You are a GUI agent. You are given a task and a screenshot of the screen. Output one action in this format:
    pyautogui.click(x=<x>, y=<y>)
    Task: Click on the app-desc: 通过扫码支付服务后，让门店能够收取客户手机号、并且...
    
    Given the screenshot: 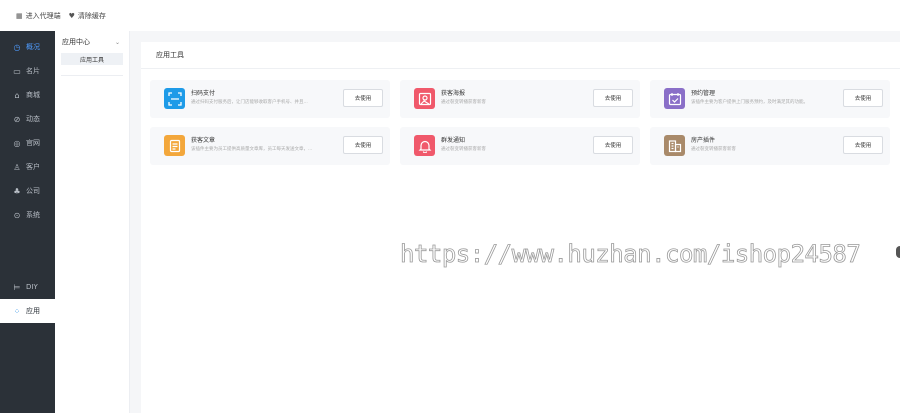 What is the action you would take?
    pyautogui.click(x=249, y=102)
    